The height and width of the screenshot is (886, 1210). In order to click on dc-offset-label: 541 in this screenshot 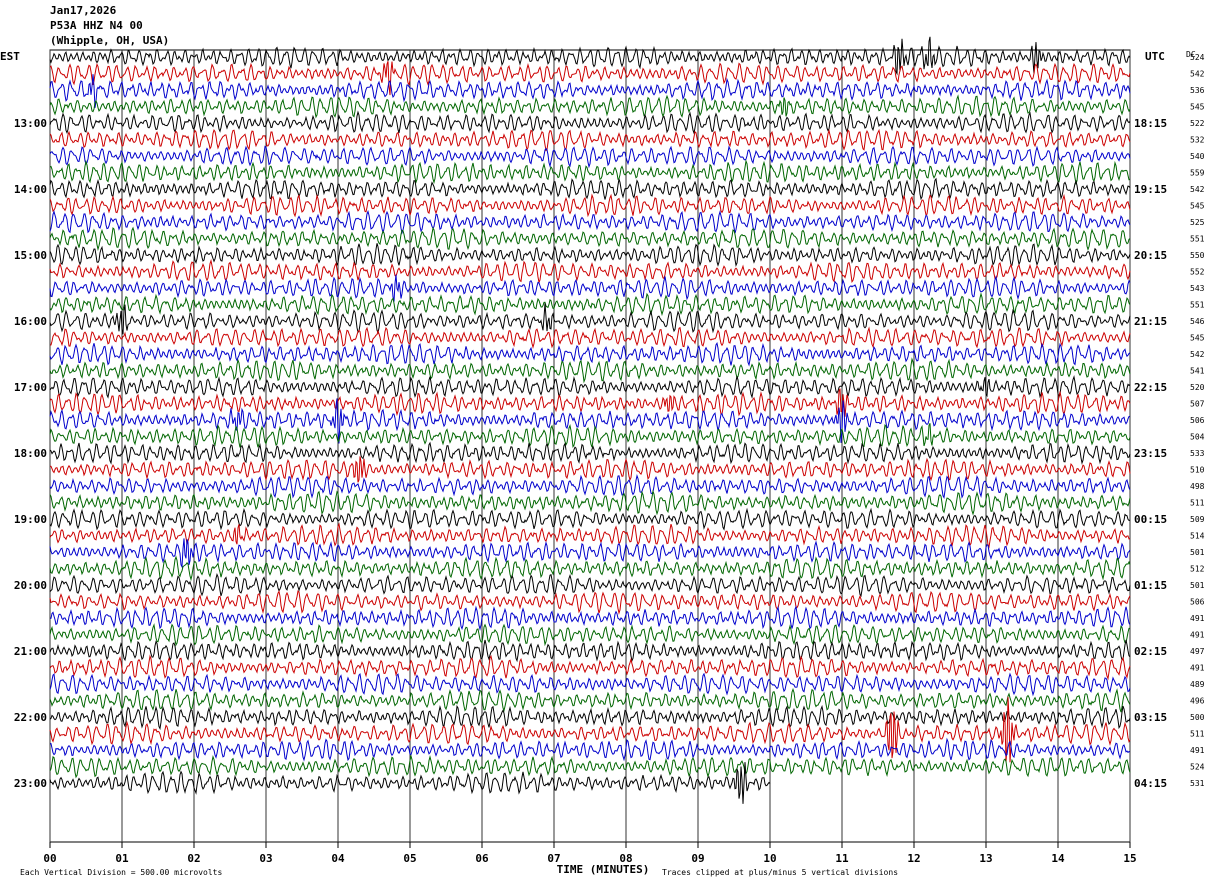, I will do `click(1197, 371)`.